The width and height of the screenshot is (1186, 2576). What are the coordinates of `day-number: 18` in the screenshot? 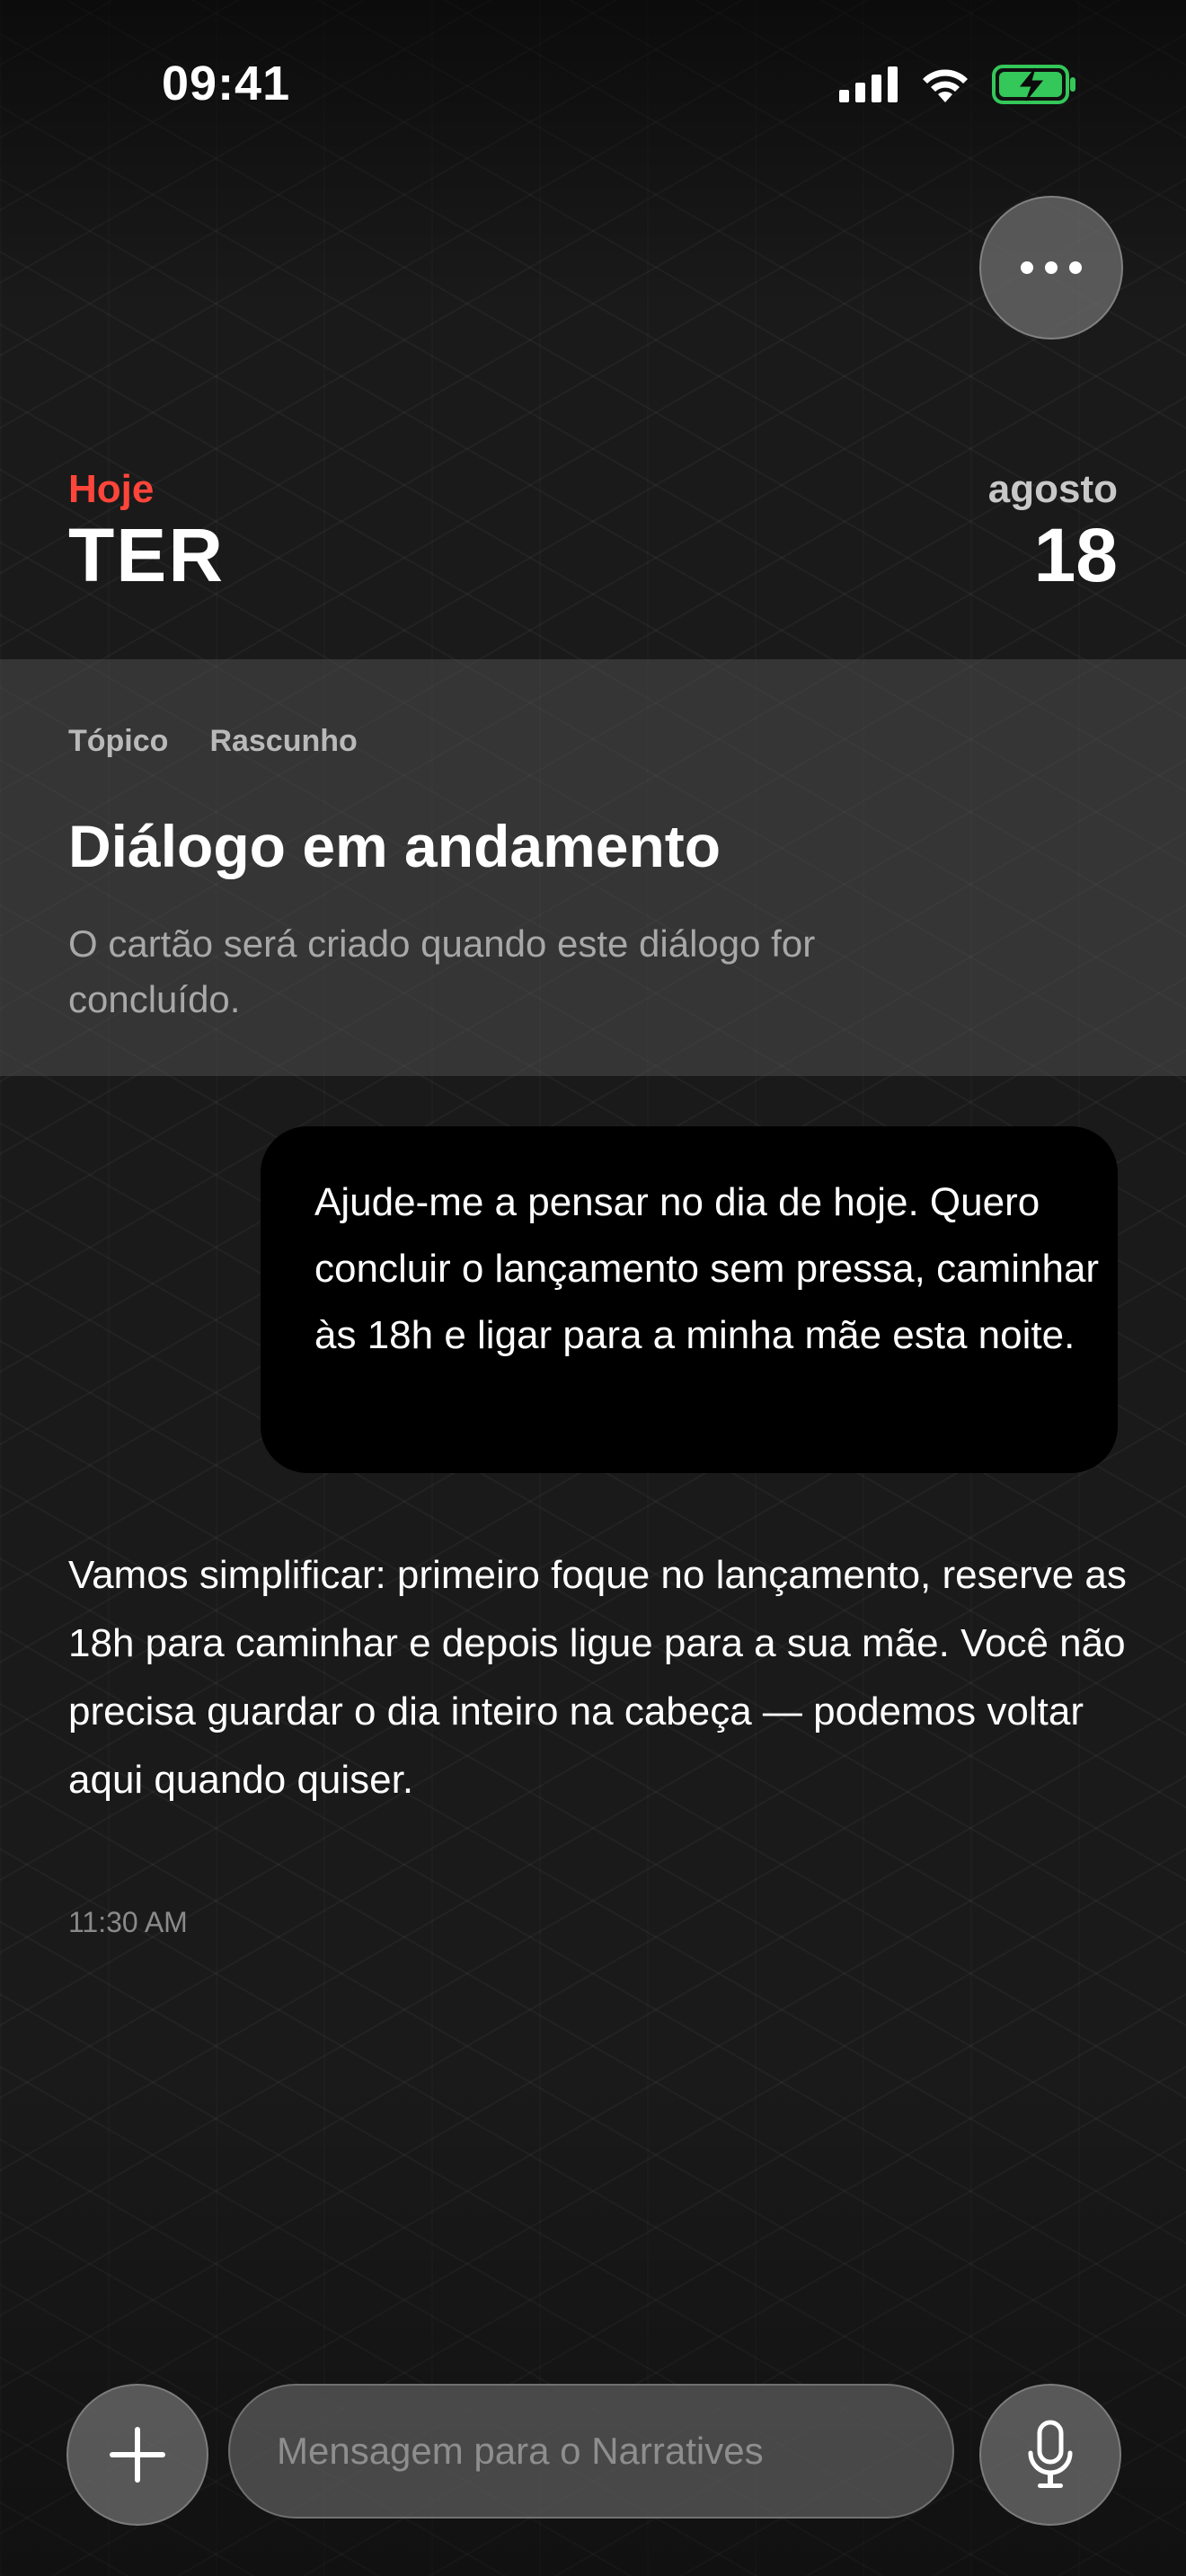 It's located at (1075, 555).